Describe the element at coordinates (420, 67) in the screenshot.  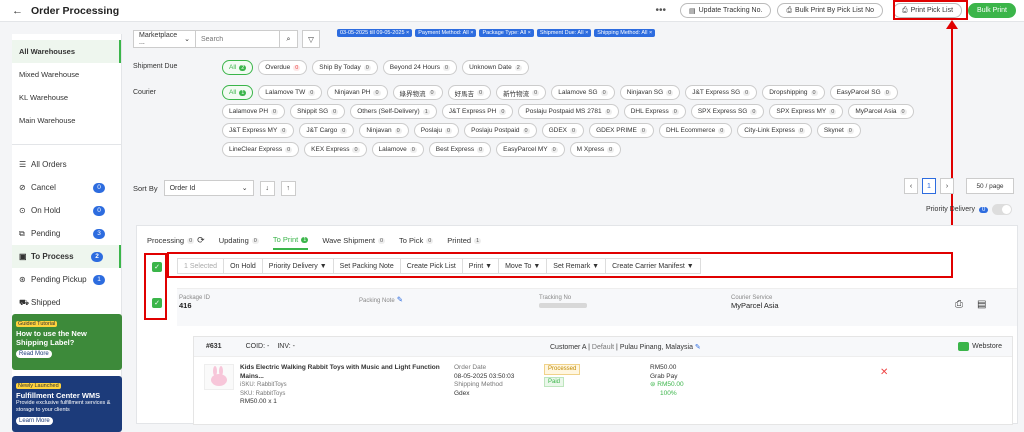
I see `shipment-due-pill: Beyond 24 Hours 0` at that location.